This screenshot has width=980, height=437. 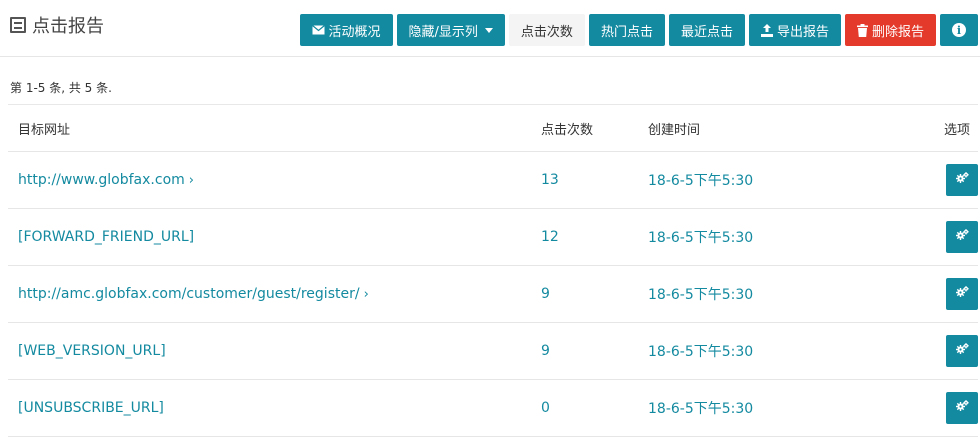 What do you see at coordinates (18, 25) in the screenshot?
I see `list-icon` at bounding box center [18, 25].